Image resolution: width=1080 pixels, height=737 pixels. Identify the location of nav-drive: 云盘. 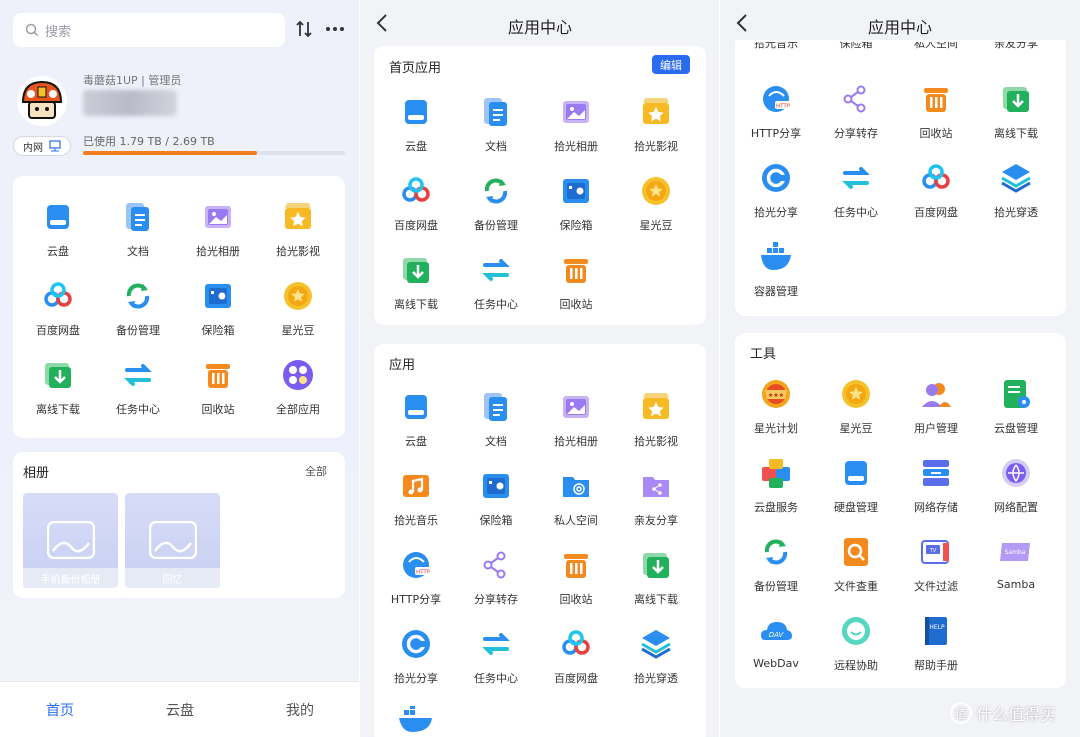
(180, 709).